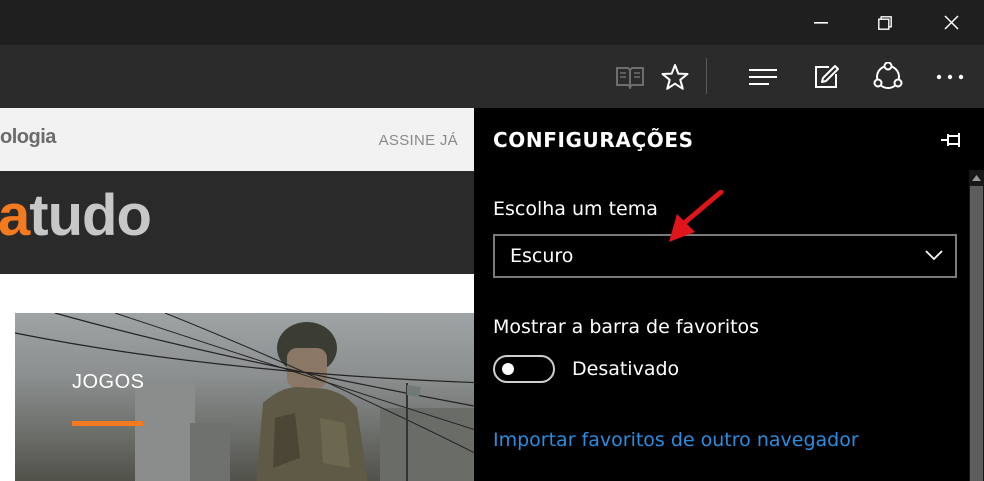 This screenshot has height=481, width=984. Describe the element at coordinates (976, 333) in the screenshot. I see `scroll-thumb` at that location.